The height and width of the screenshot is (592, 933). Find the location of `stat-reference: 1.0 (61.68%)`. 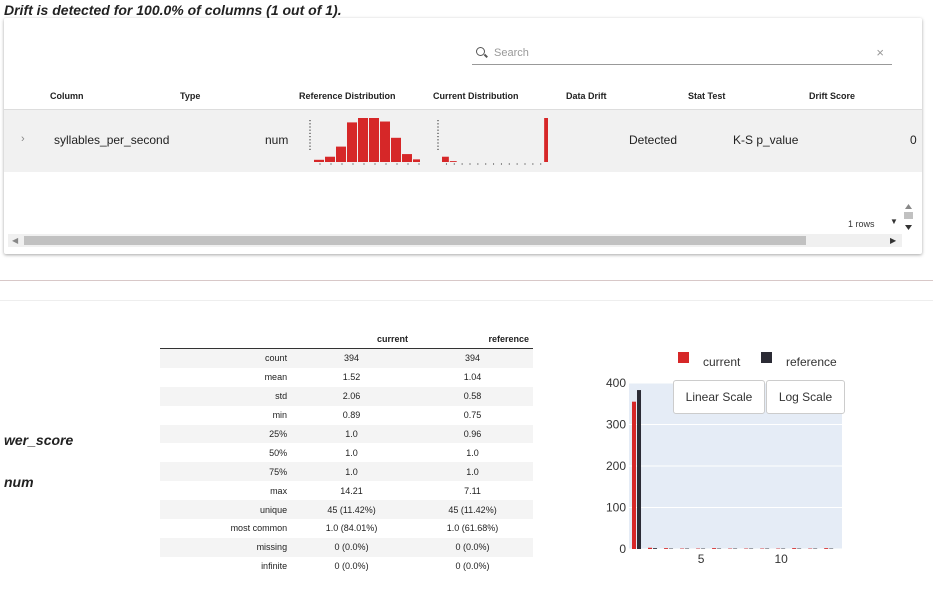

stat-reference: 1.0 (61.68%) is located at coordinates (472, 528).